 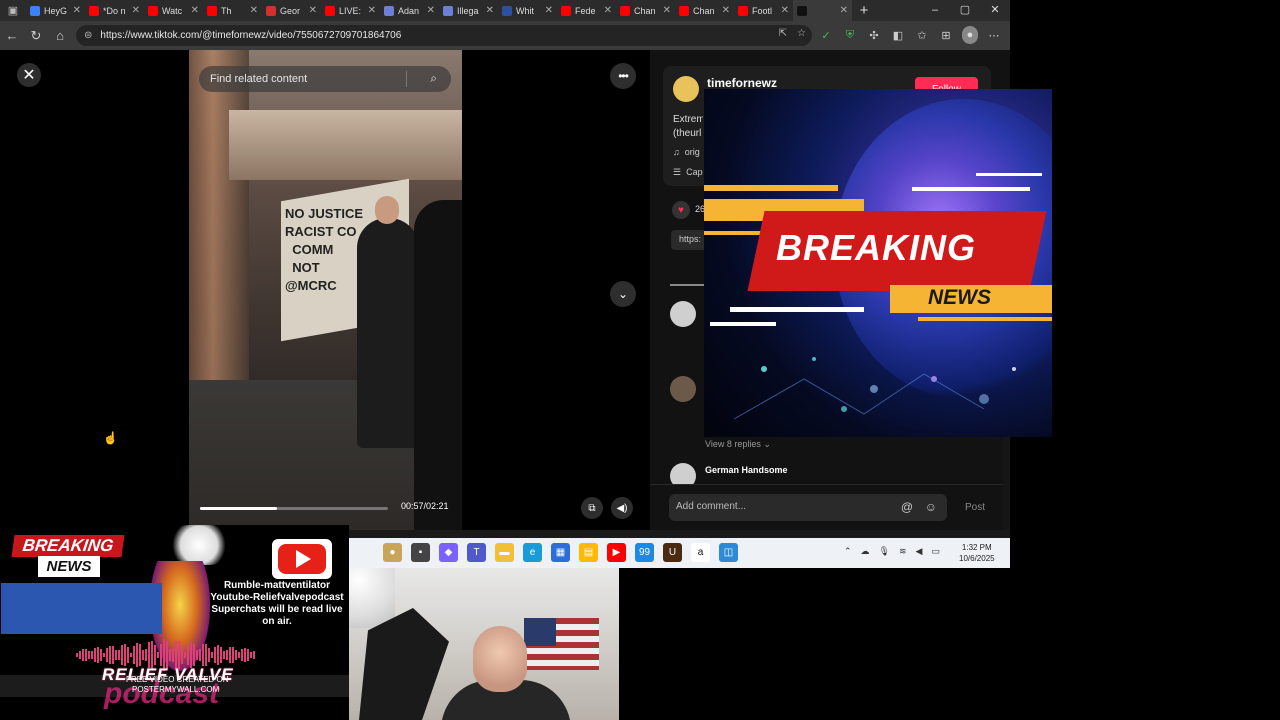 I want to click on music-row: ♫ orig, so click(x=686, y=152).